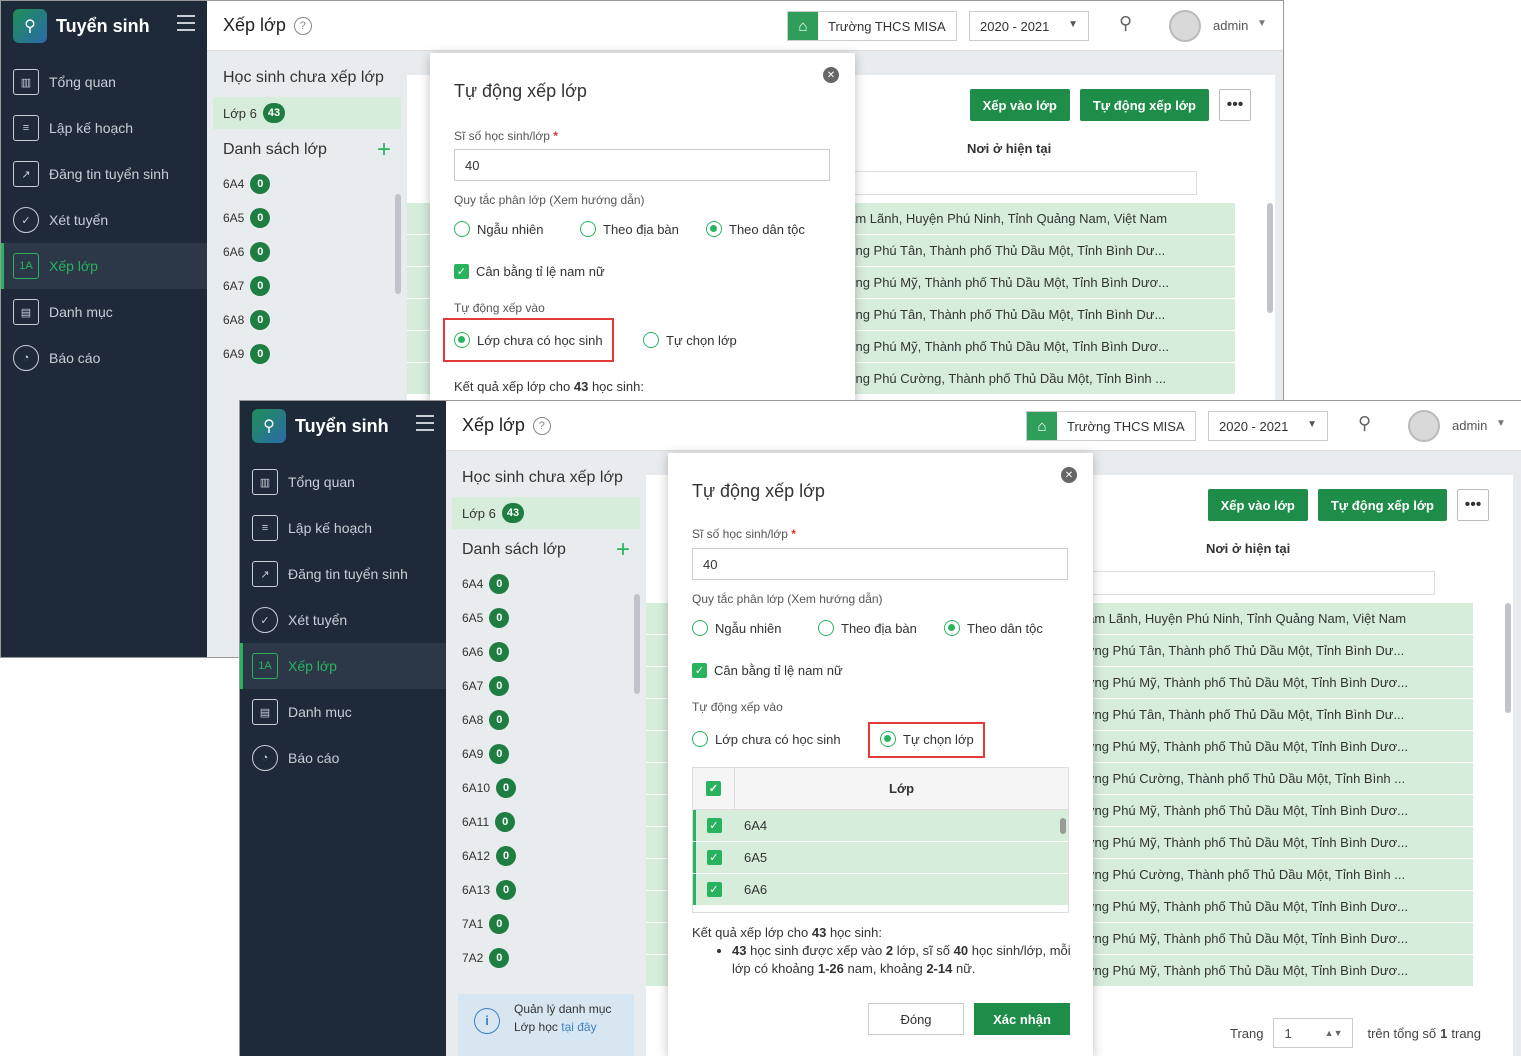  I want to click on class-row: ✓ 6A4, so click(880, 826).